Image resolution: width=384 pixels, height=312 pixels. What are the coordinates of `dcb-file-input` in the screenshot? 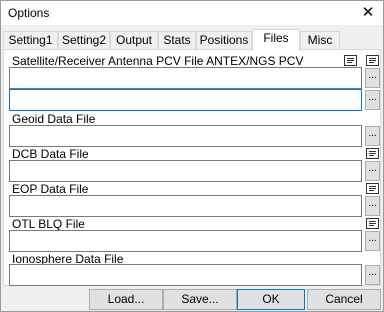 It's located at (185, 171).